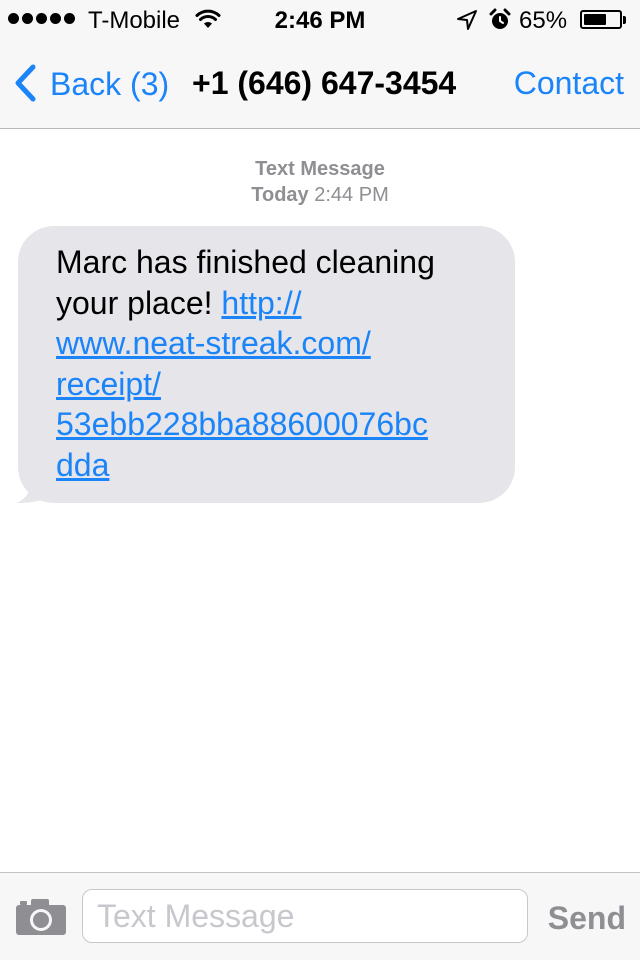  I want to click on time-label: 2:44 PM, so click(351, 195).